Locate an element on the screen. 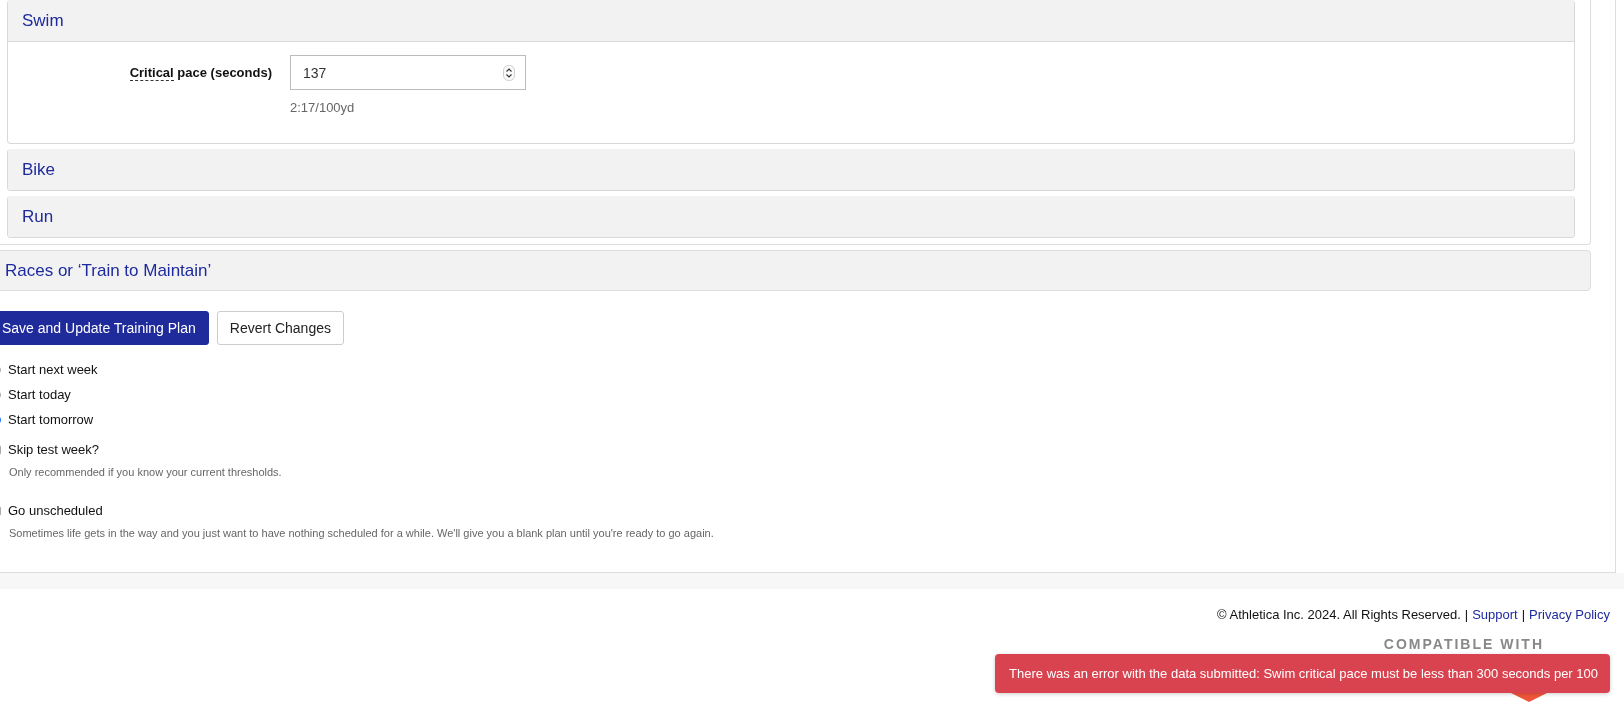  field-label: Critical pace (seconds) is located at coordinates (200, 72).